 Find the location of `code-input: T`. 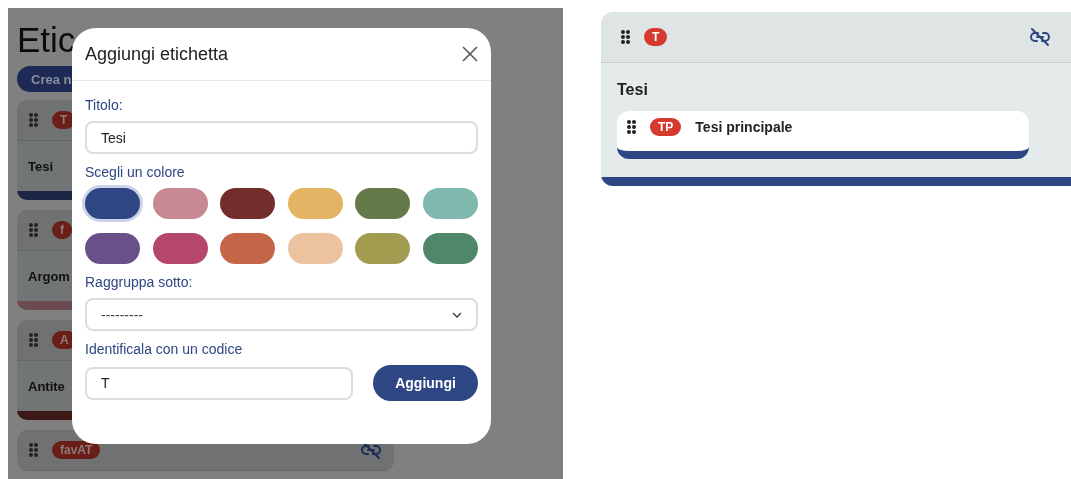

code-input: T is located at coordinates (219, 383).